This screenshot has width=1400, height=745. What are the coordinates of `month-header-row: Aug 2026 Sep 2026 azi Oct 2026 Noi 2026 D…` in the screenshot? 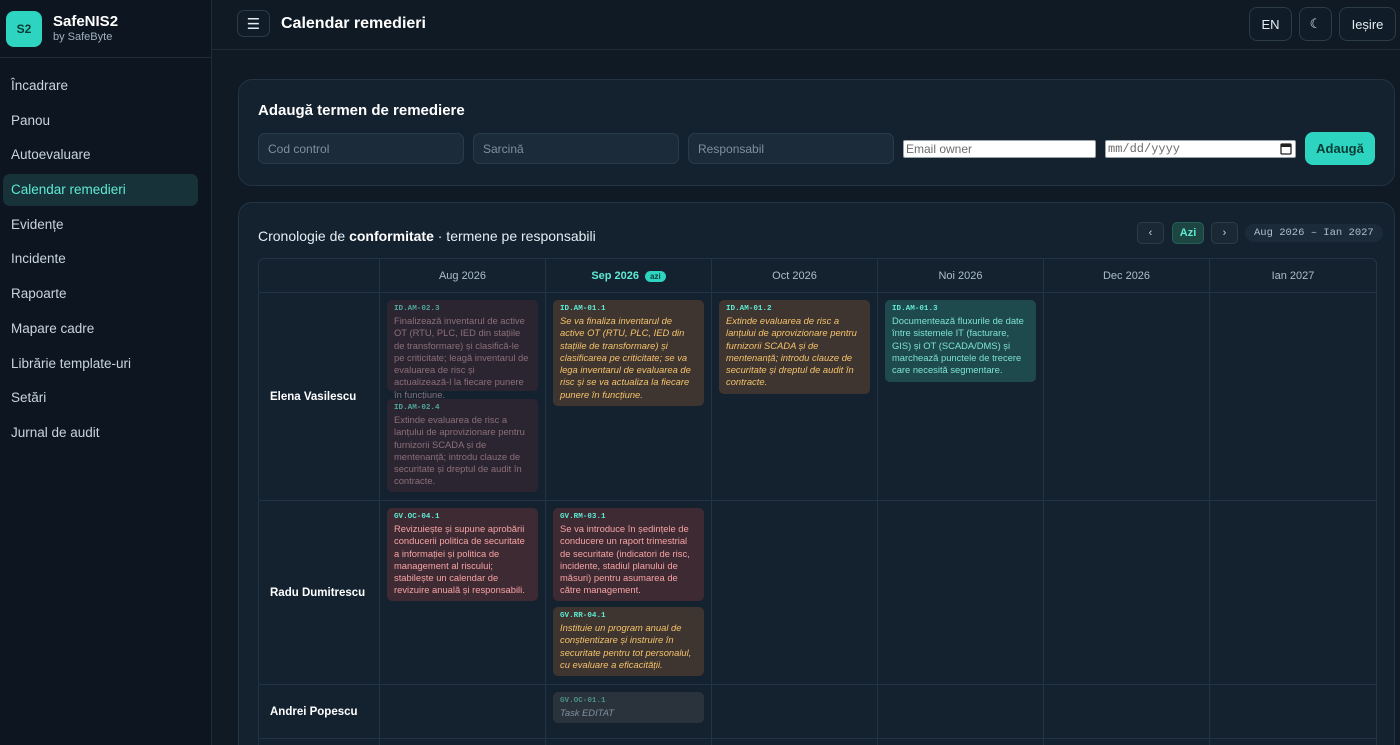 It's located at (817, 275).